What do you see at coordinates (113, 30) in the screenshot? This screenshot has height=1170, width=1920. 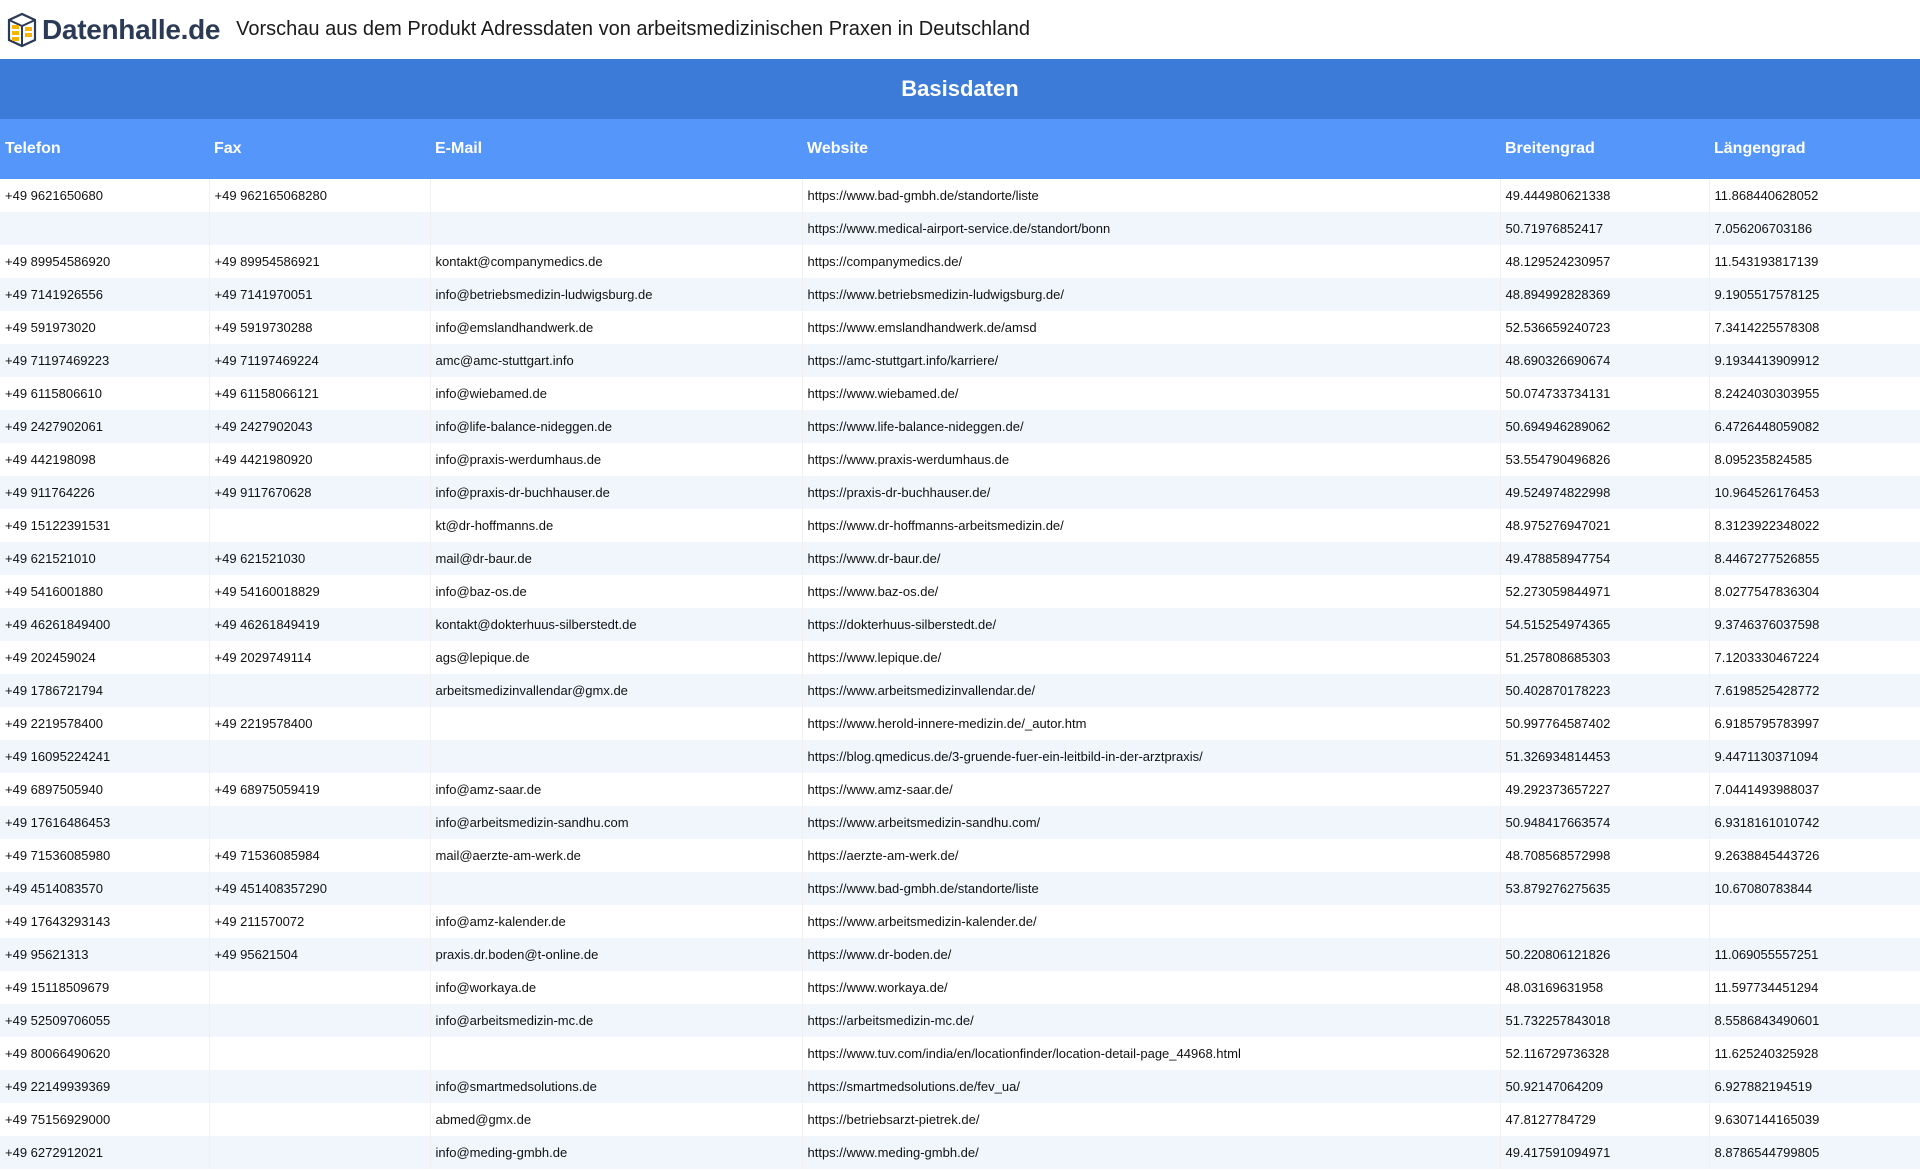 I see `logo-link: Datenhalle.de` at bounding box center [113, 30].